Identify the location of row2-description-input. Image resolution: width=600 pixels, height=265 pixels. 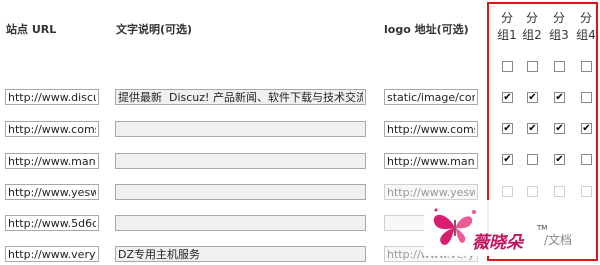
(240, 129).